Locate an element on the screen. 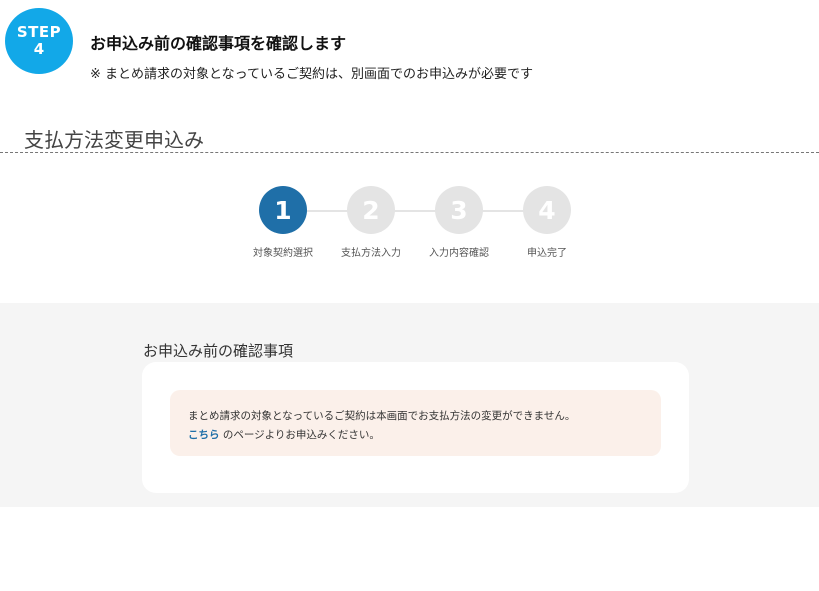 This screenshot has width=819, height=591. step-circle-3: 3 is located at coordinates (459, 210).